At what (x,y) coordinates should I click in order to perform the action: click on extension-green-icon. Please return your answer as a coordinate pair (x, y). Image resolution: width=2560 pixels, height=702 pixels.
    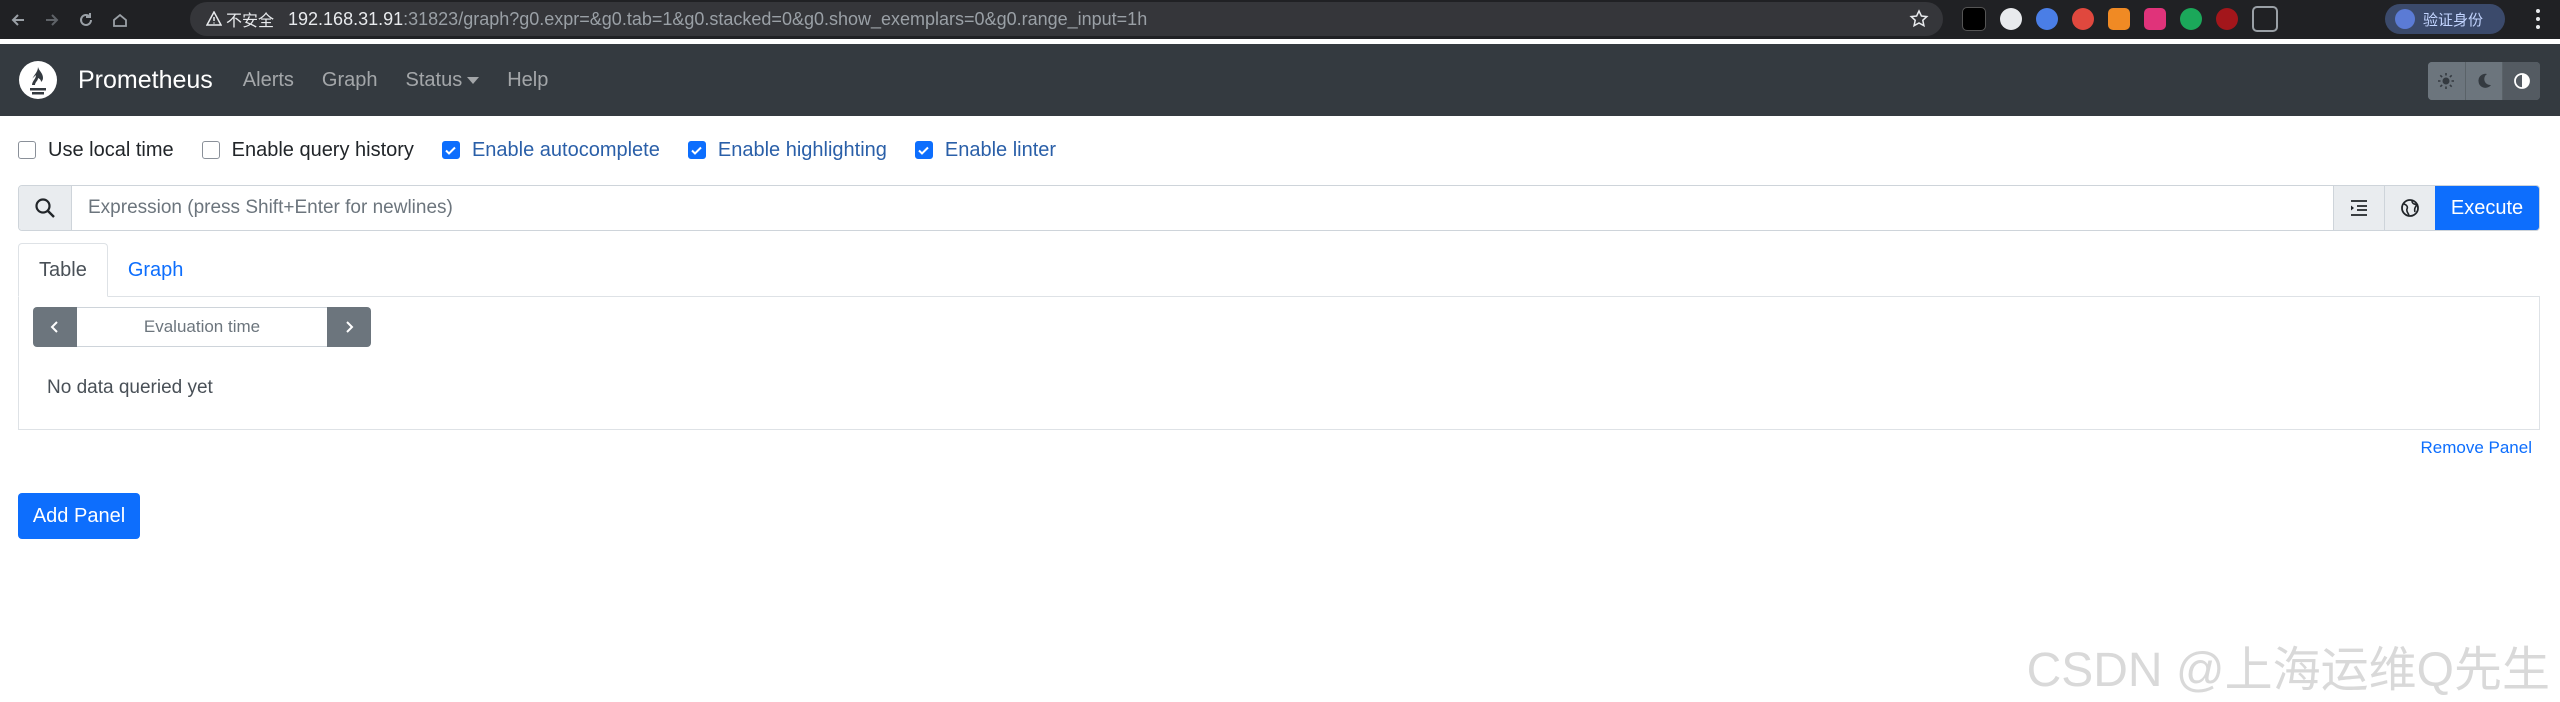
    Looking at the image, I should click on (2191, 19).